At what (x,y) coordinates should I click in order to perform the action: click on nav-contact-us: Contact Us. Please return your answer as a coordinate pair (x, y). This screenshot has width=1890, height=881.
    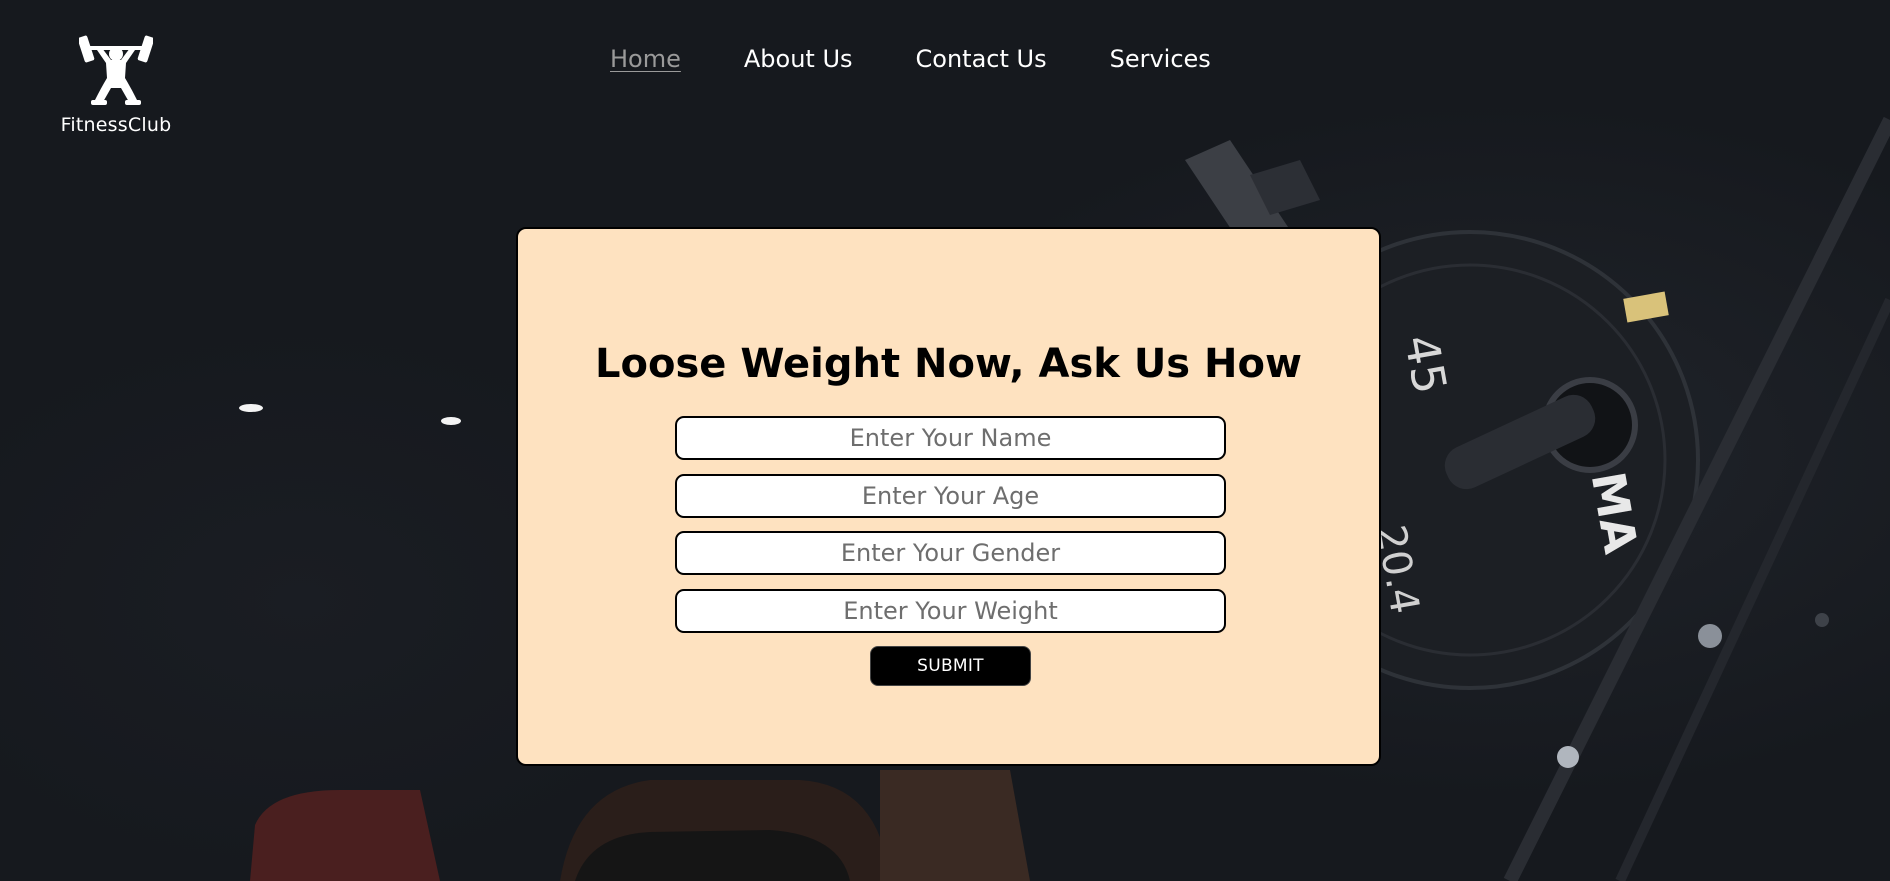
    Looking at the image, I should click on (981, 59).